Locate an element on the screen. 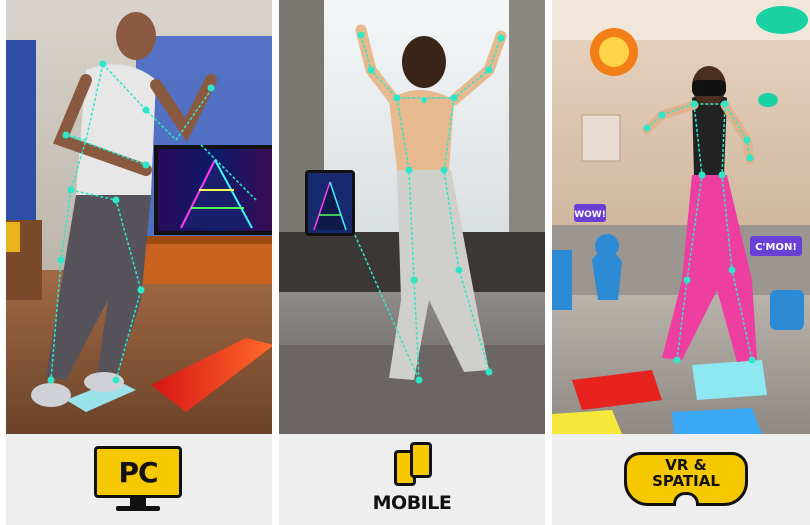  cmon-sticker-text: C'MON! is located at coordinates (776, 247).